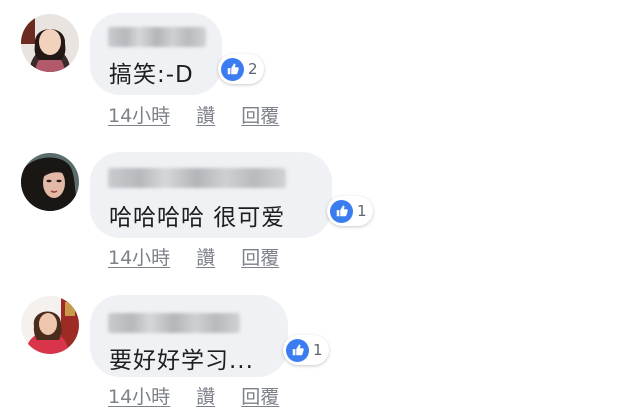  Describe the element at coordinates (197, 218) in the screenshot. I see `comment-text: 哈哈哈哈 很可爱` at that location.